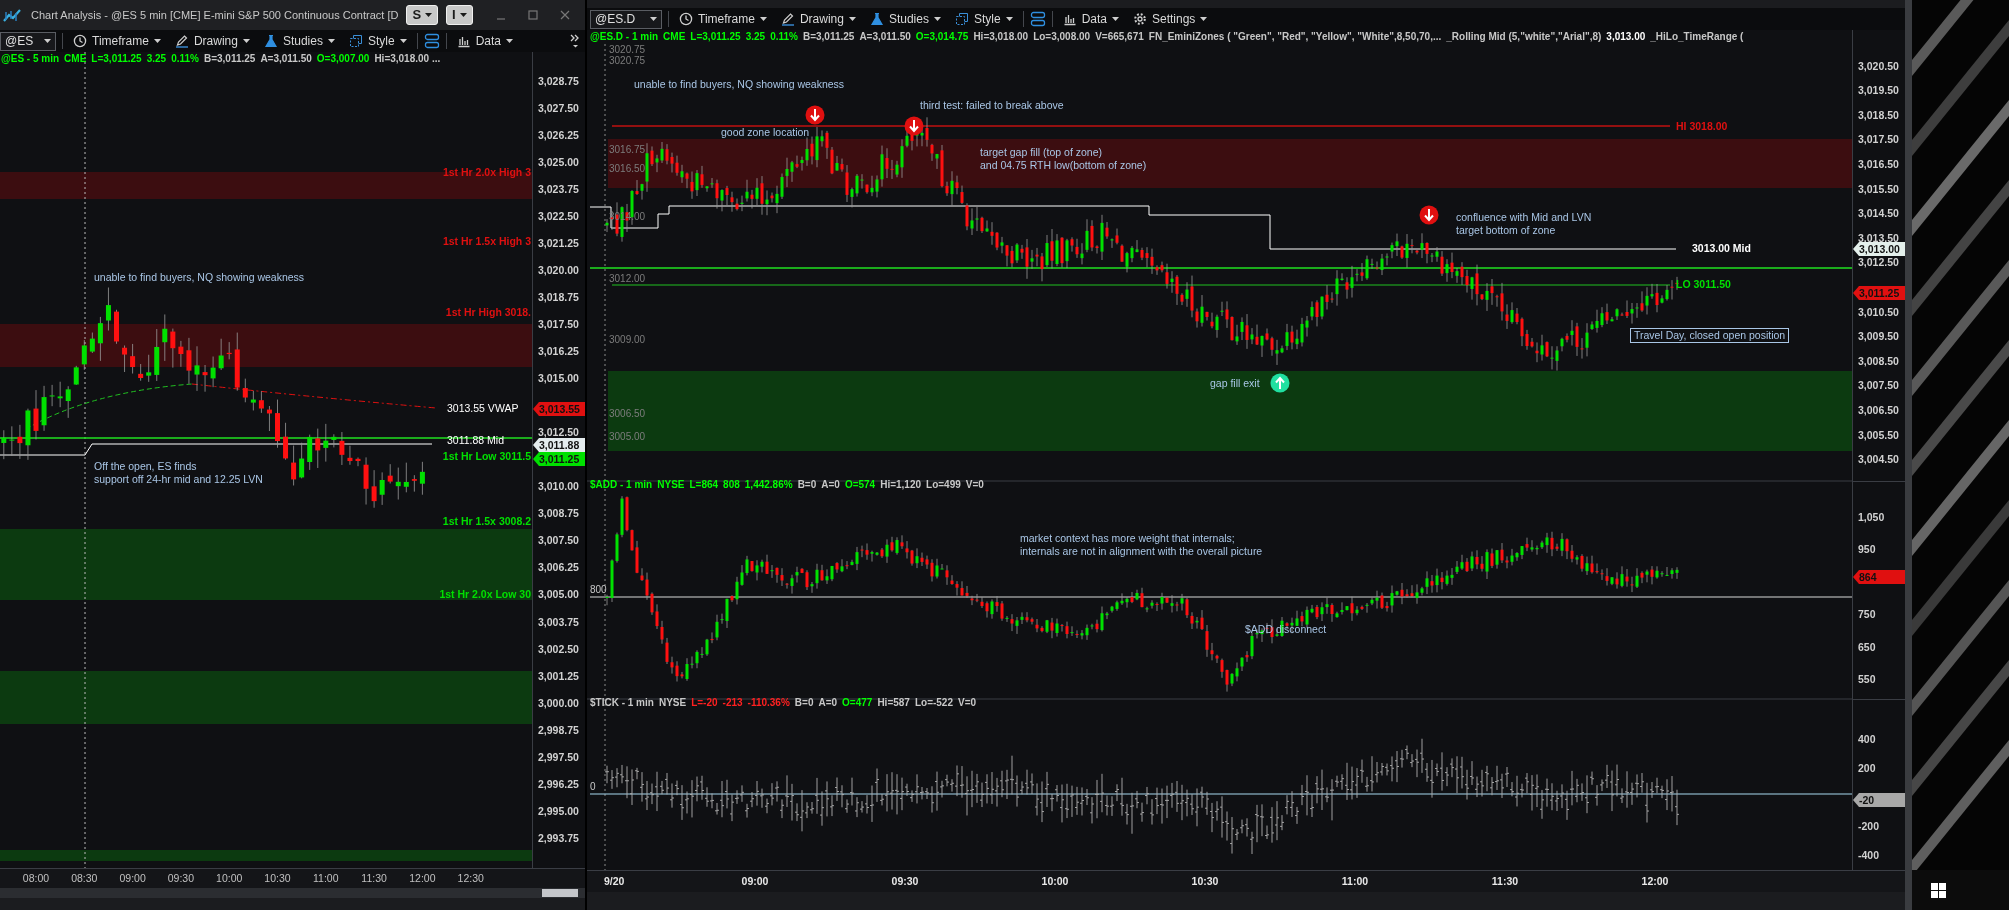 The width and height of the screenshot is (2009, 910). I want to click on symbol-dropdown: @ES, so click(28, 41).